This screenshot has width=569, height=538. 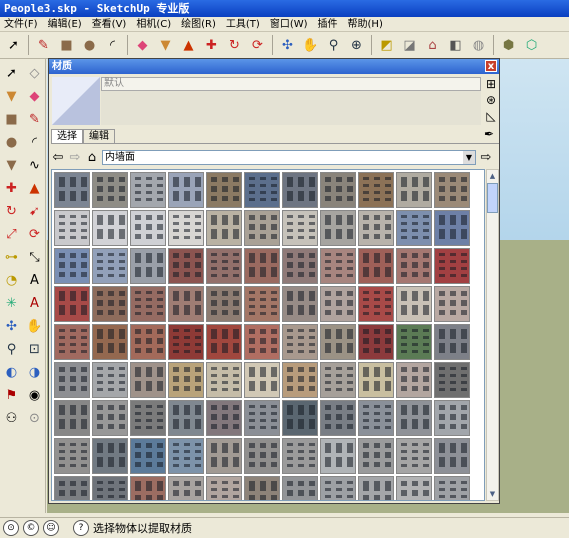 What do you see at coordinates (11, 372) in the screenshot?
I see `previous-view-icon: ◐` at bounding box center [11, 372].